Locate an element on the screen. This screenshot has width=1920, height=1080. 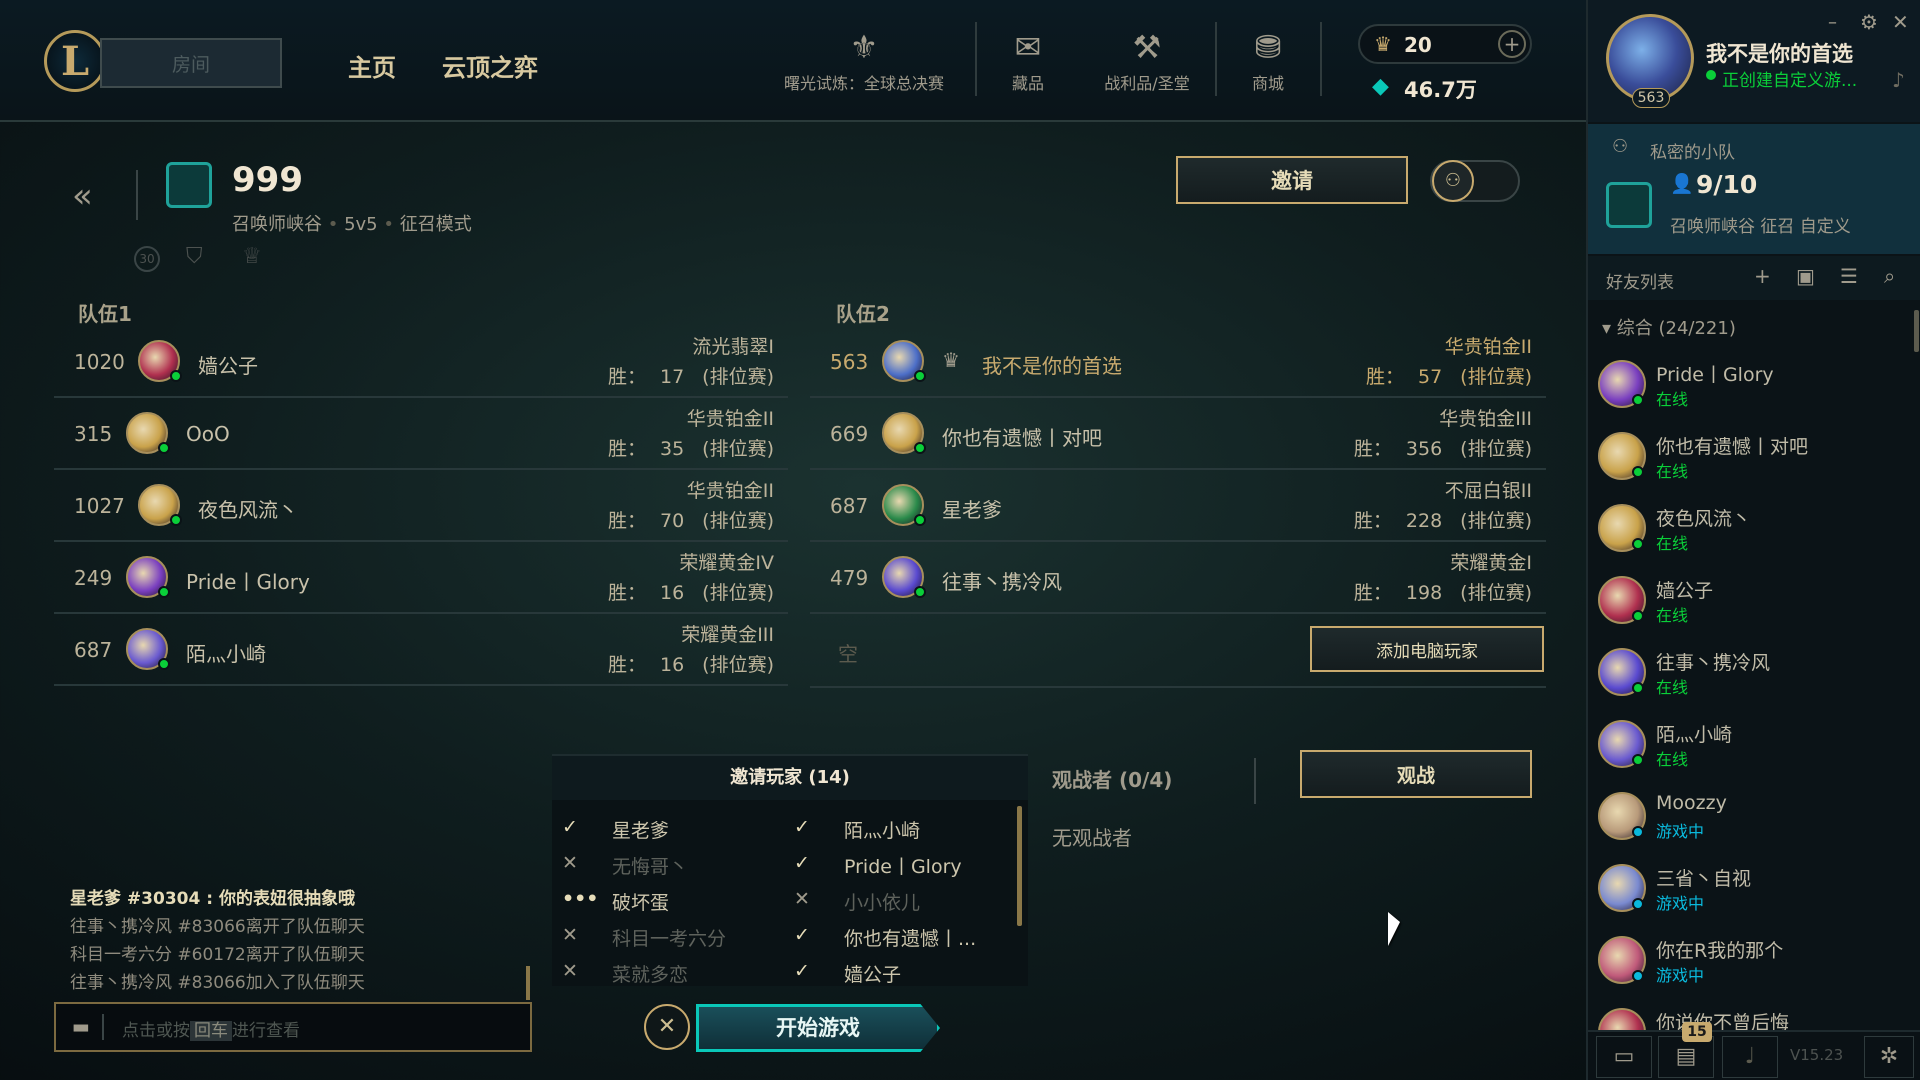
player-level: 315 is located at coordinates (93, 434).